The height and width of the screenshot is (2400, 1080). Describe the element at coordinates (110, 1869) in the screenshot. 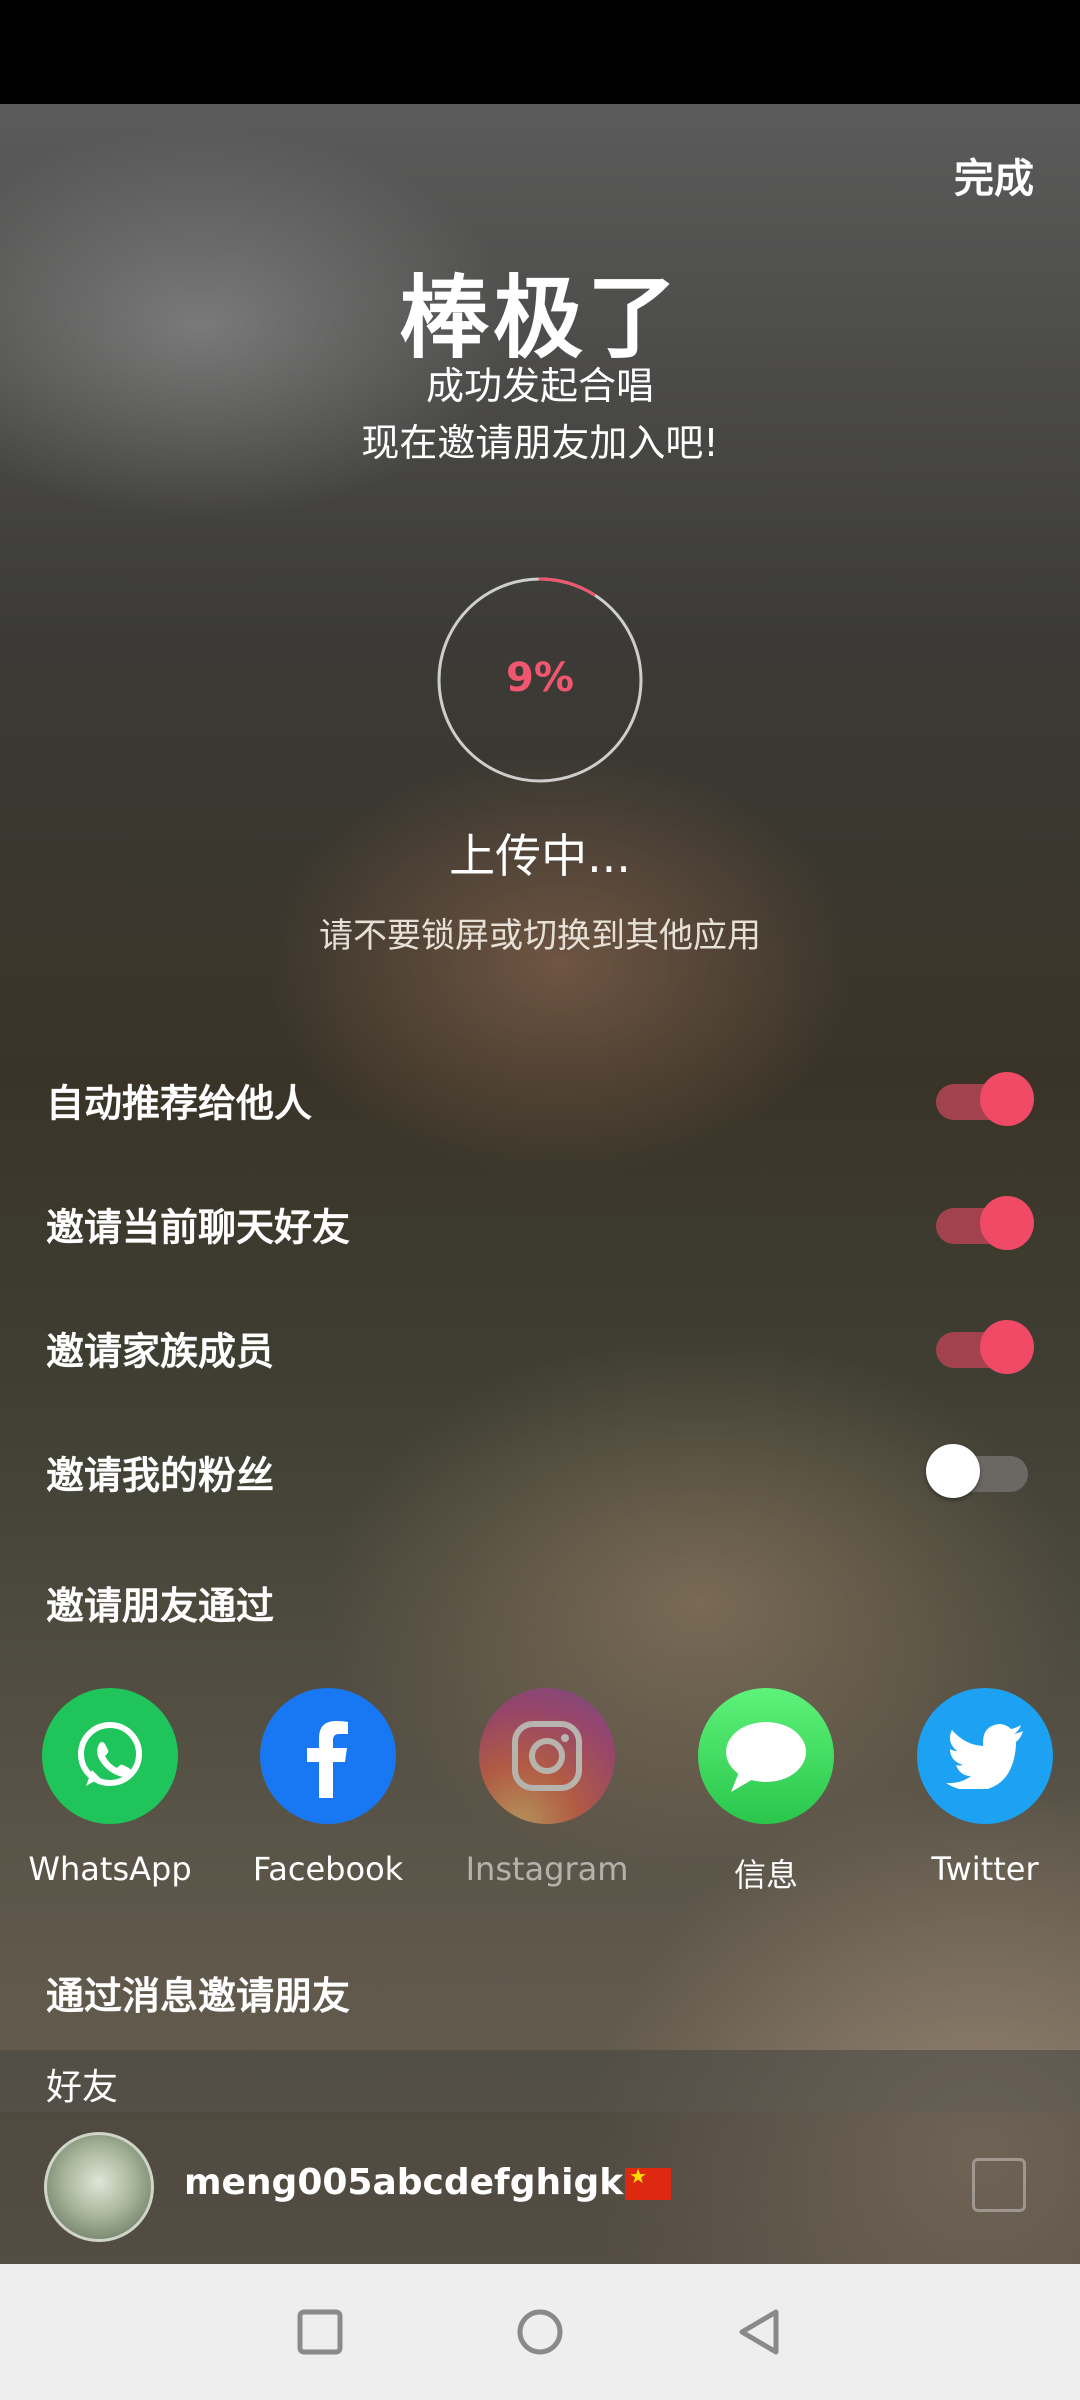

I see `share-label: WhatsApp` at that location.